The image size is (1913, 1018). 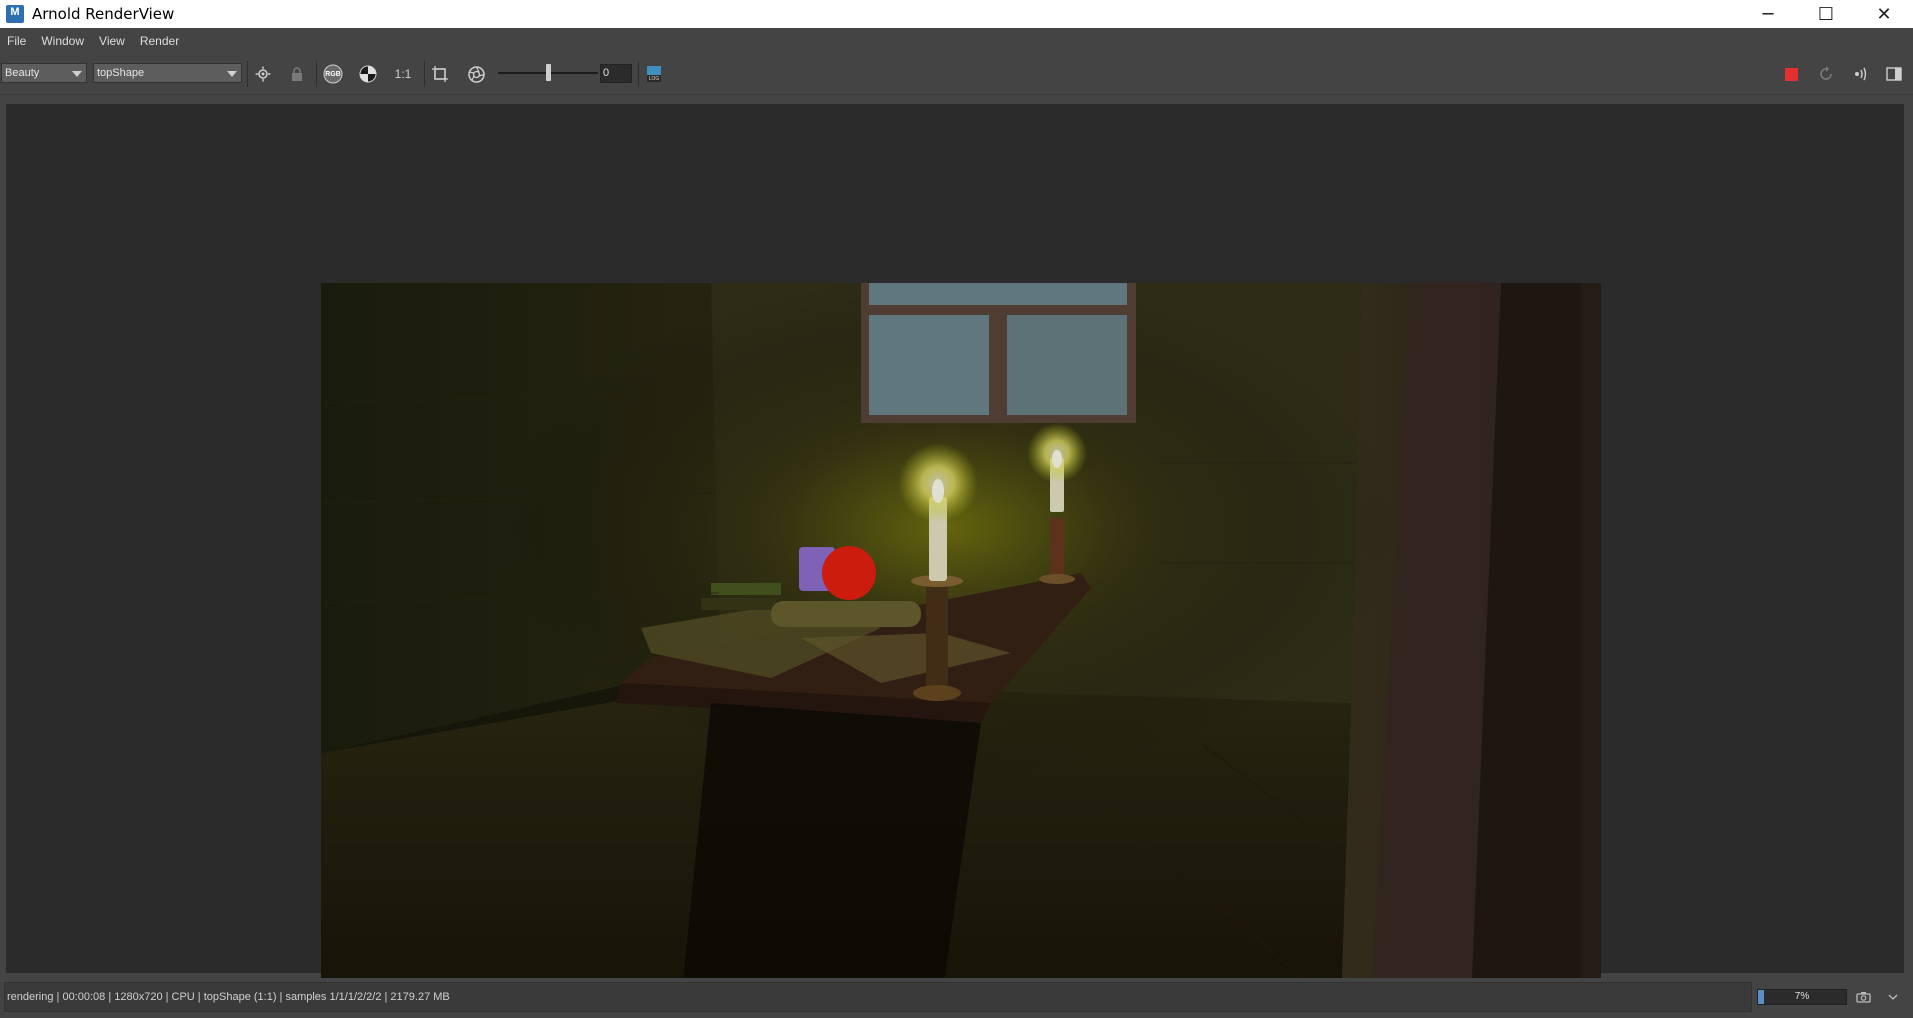 What do you see at coordinates (368, 74) in the screenshot?
I see `checker-icon` at bounding box center [368, 74].